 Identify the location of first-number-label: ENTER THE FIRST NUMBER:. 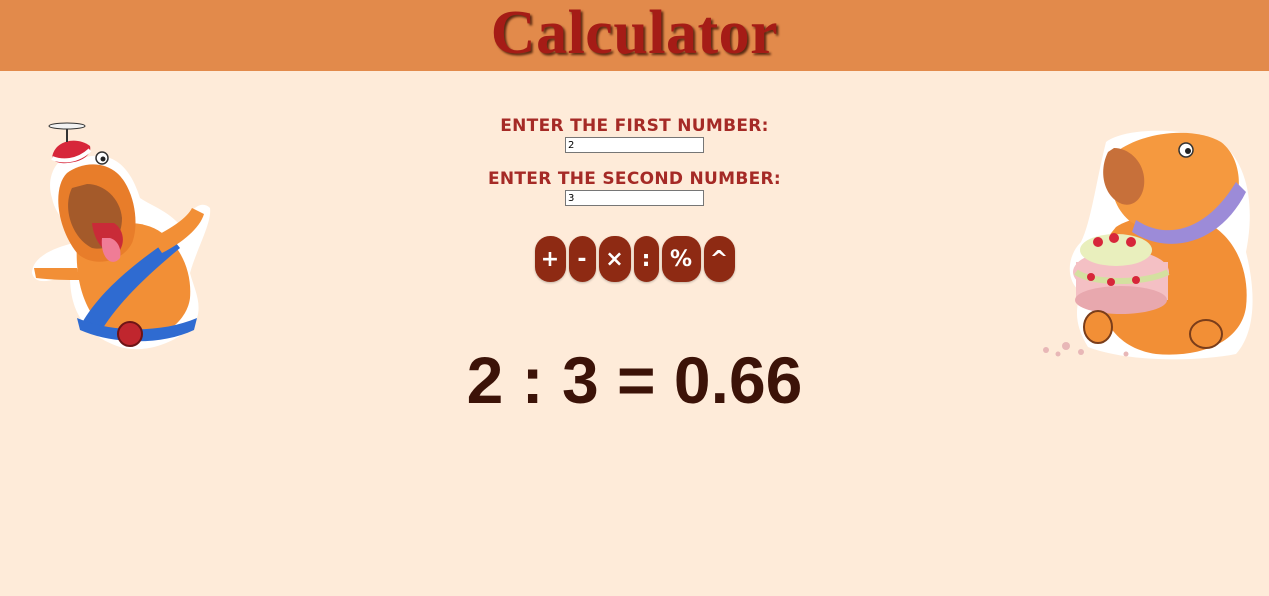
(634, 126).